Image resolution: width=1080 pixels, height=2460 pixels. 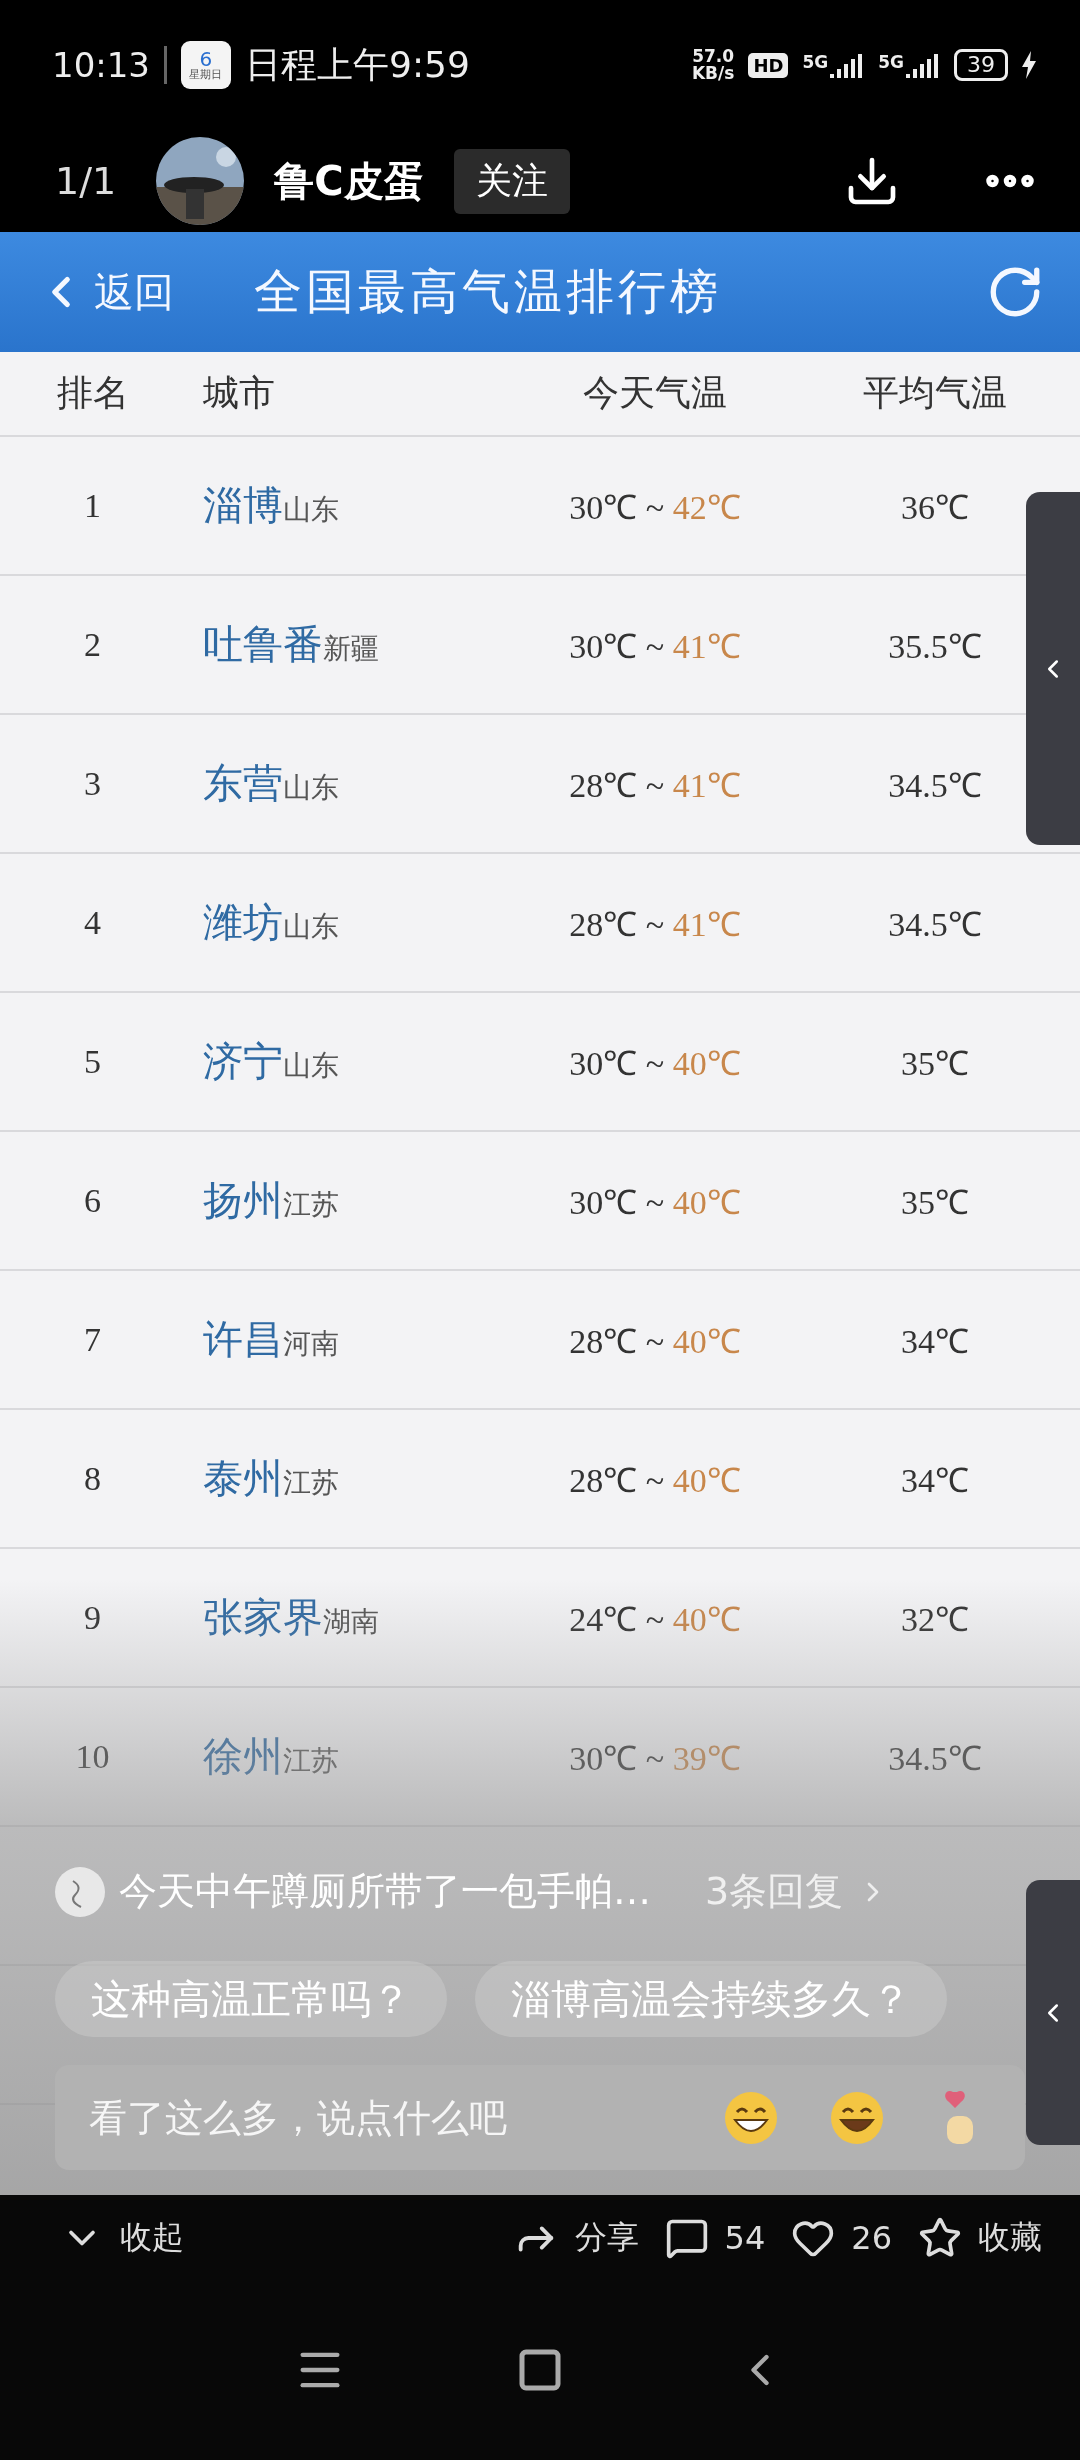 I want to click on column-header: 城市, so click(x=239, y=393).